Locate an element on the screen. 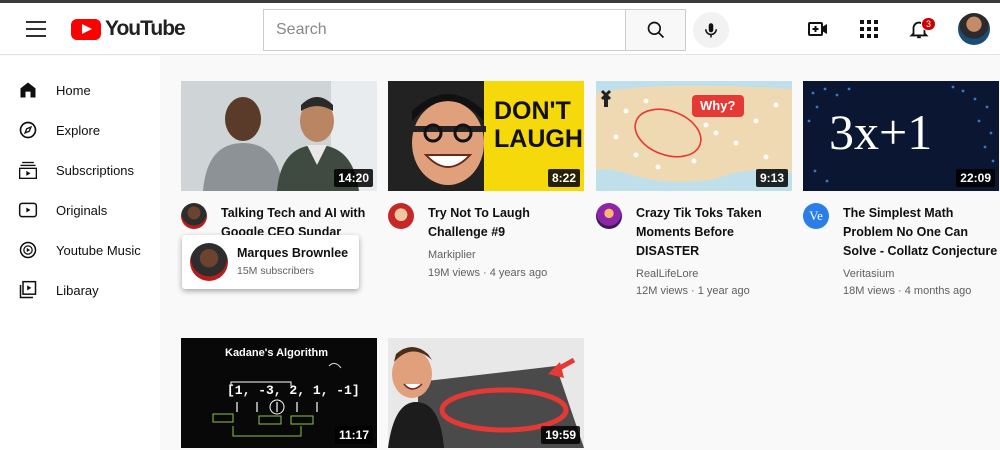  video-thumbnail: 3x+1 22:09 is located at coordinates (901, 136).